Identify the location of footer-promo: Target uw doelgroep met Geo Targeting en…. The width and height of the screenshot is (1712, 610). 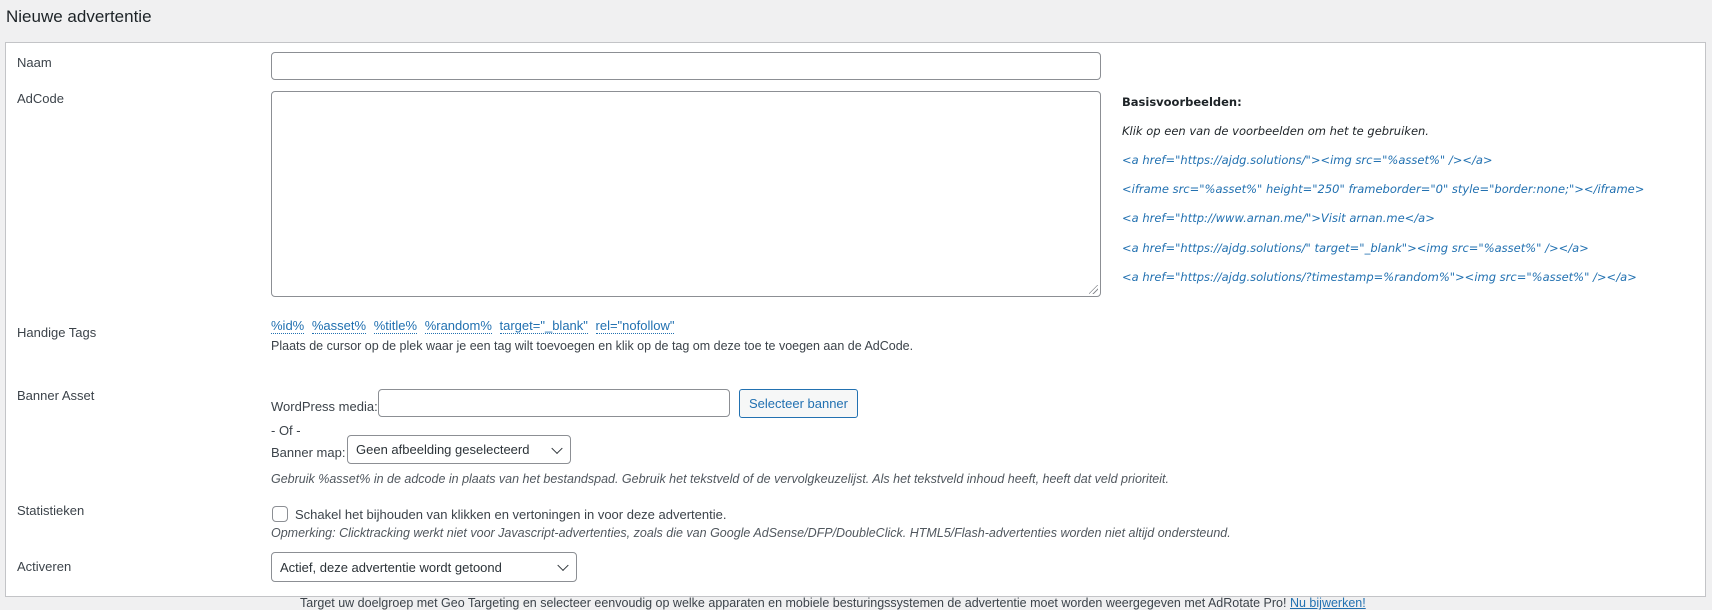
(833, 603).